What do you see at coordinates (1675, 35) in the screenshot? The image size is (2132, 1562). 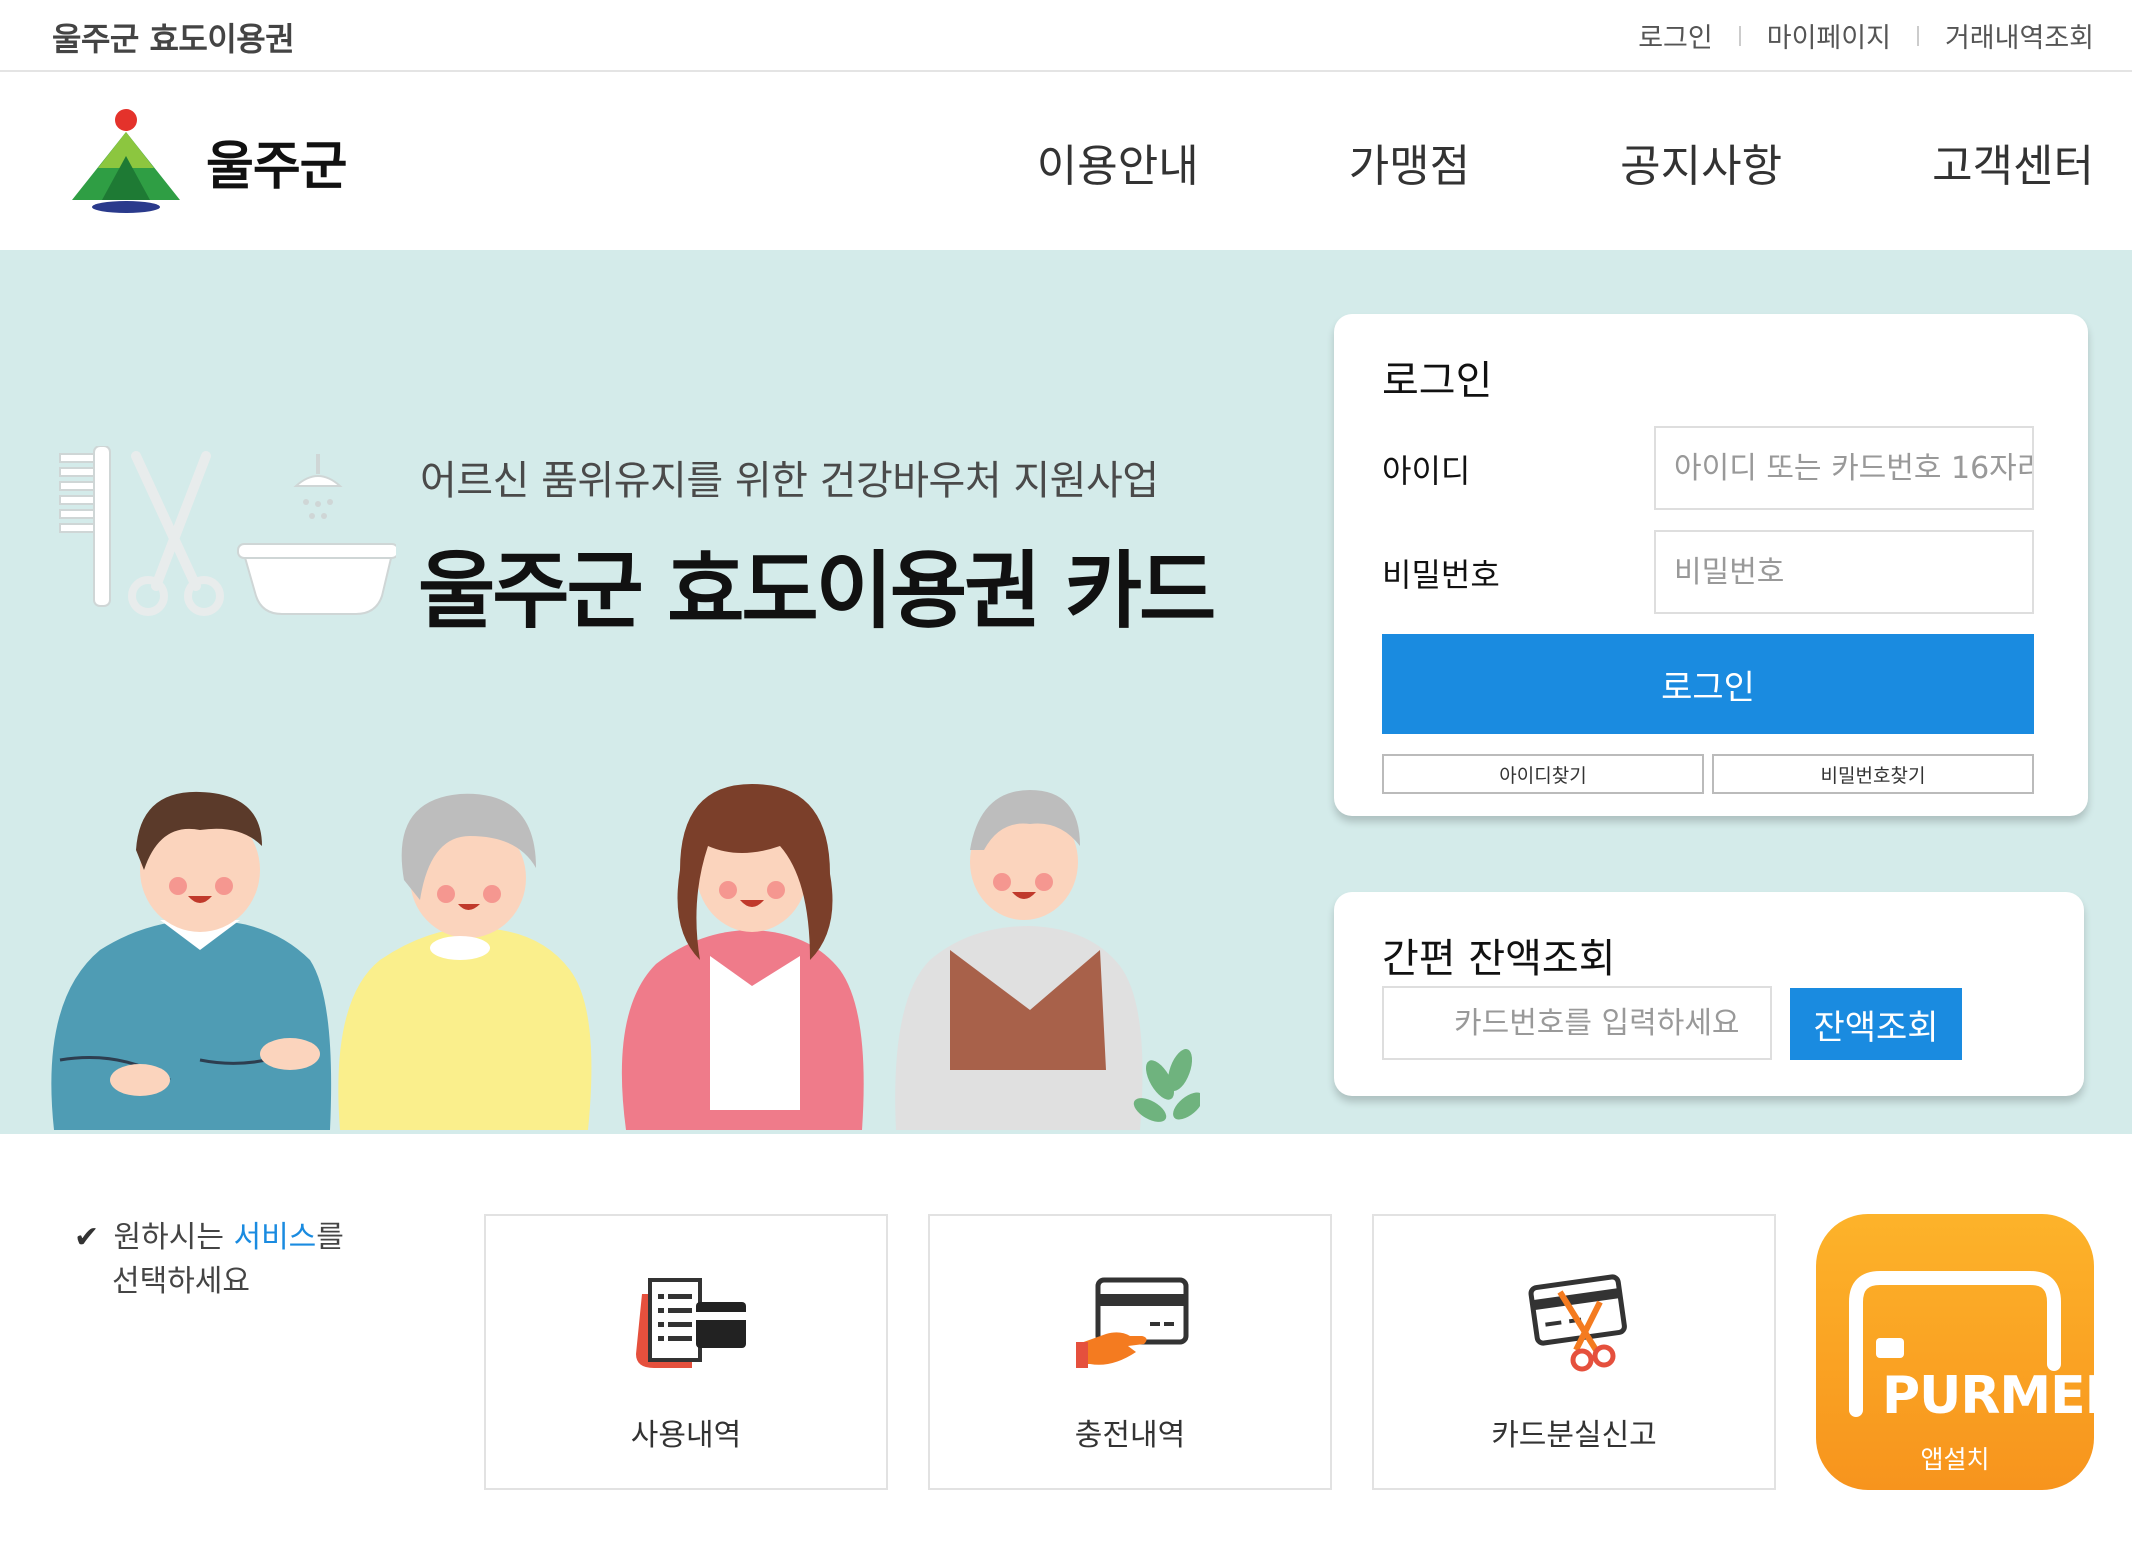 I see `util-login-link: 로그인` at bounding box center [1675, 35].